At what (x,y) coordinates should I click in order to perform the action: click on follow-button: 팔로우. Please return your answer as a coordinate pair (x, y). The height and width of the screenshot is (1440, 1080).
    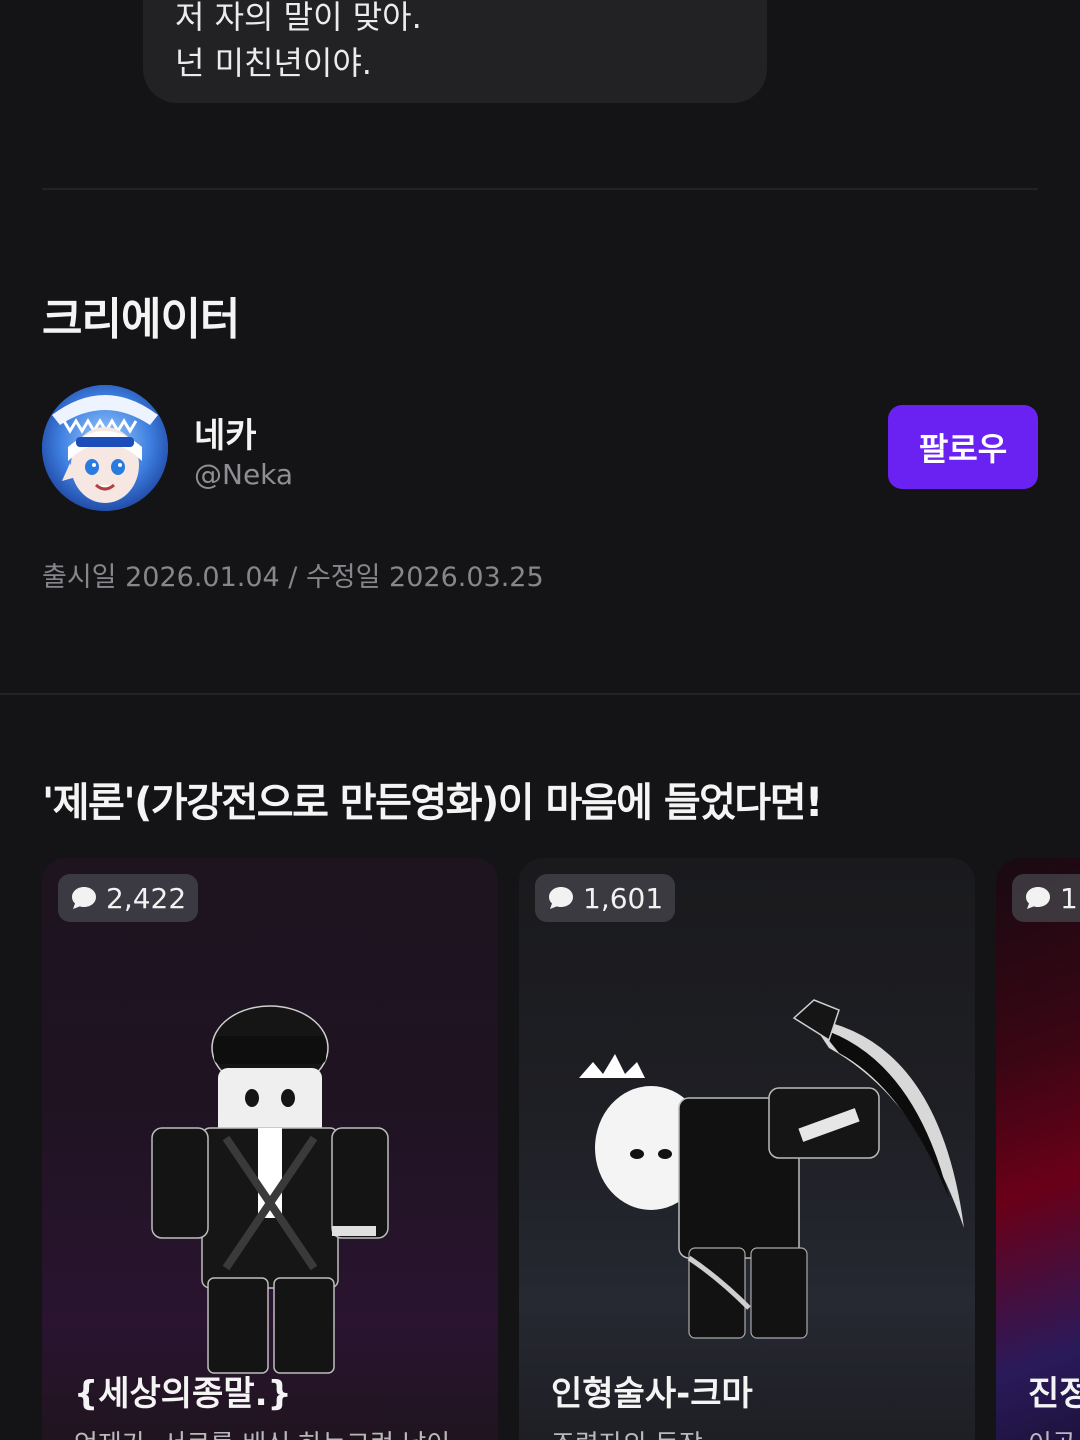
    Looking at the image, I should click on (963, 447).